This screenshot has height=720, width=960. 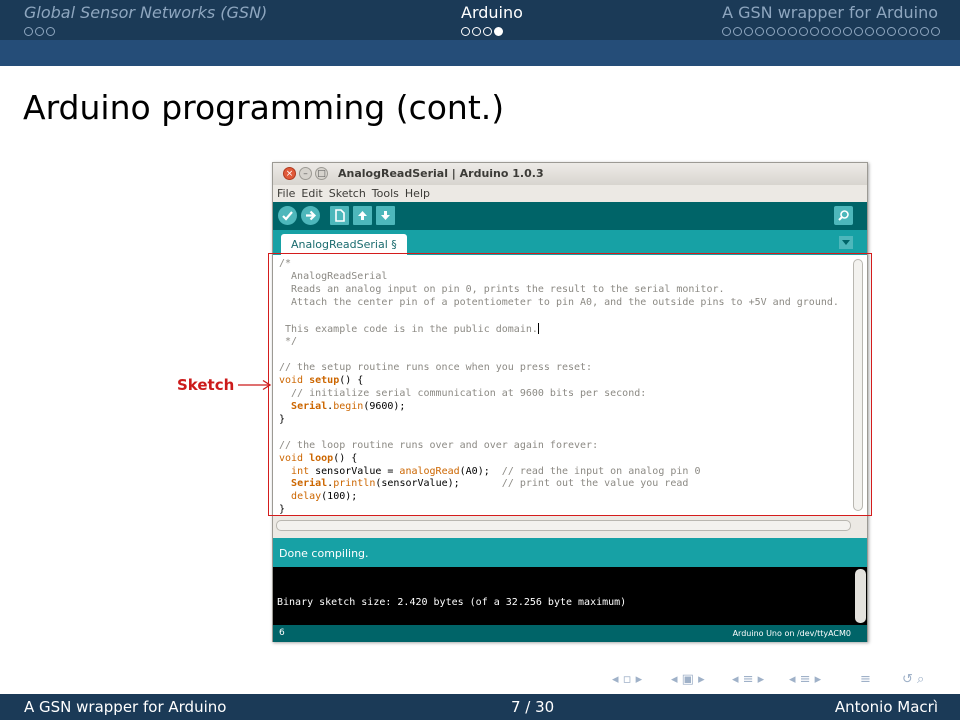 What do you see at coordinates (417, 193) in the screenshot?
I see `menu-help: Help` at bounding box center [417, 193].